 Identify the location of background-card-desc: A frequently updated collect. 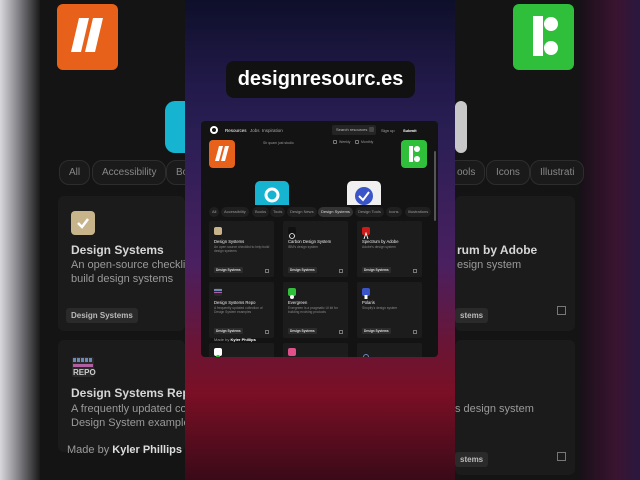
(128, 409).